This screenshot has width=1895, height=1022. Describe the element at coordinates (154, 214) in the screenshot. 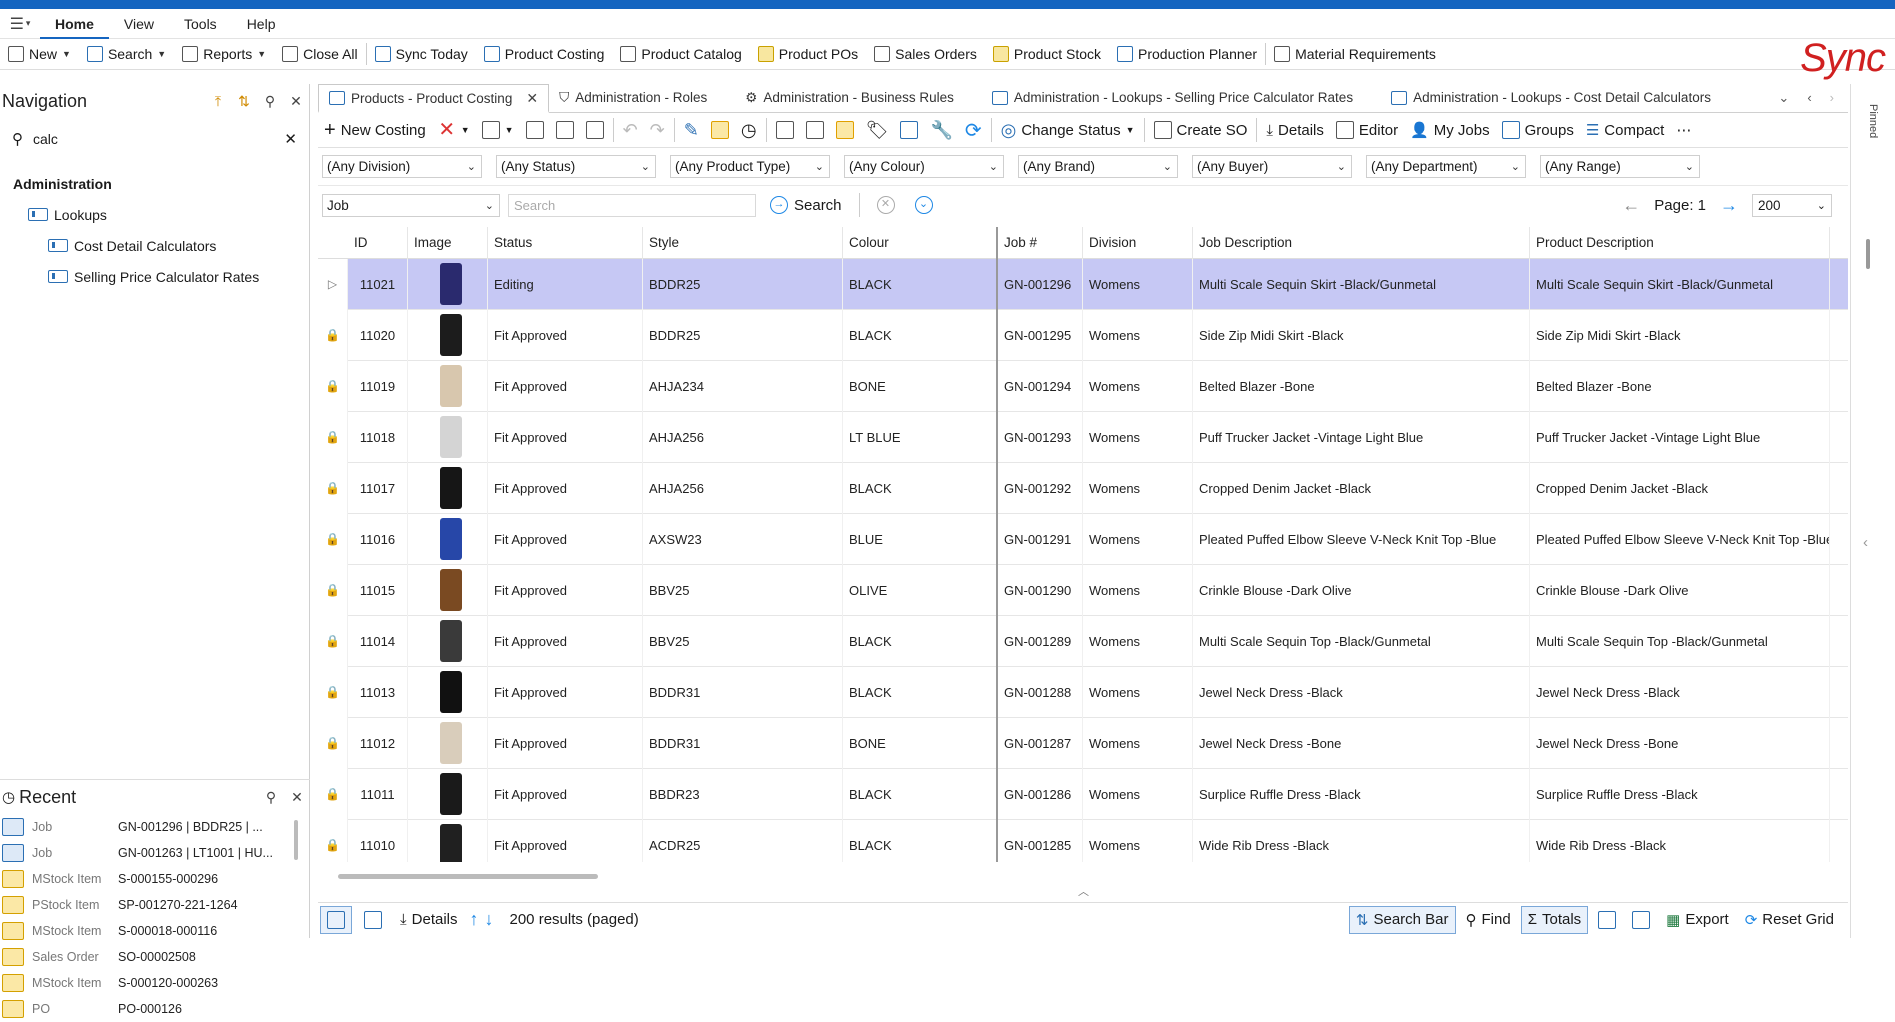

I see `tree-item-lookups: Lookups` at that location.